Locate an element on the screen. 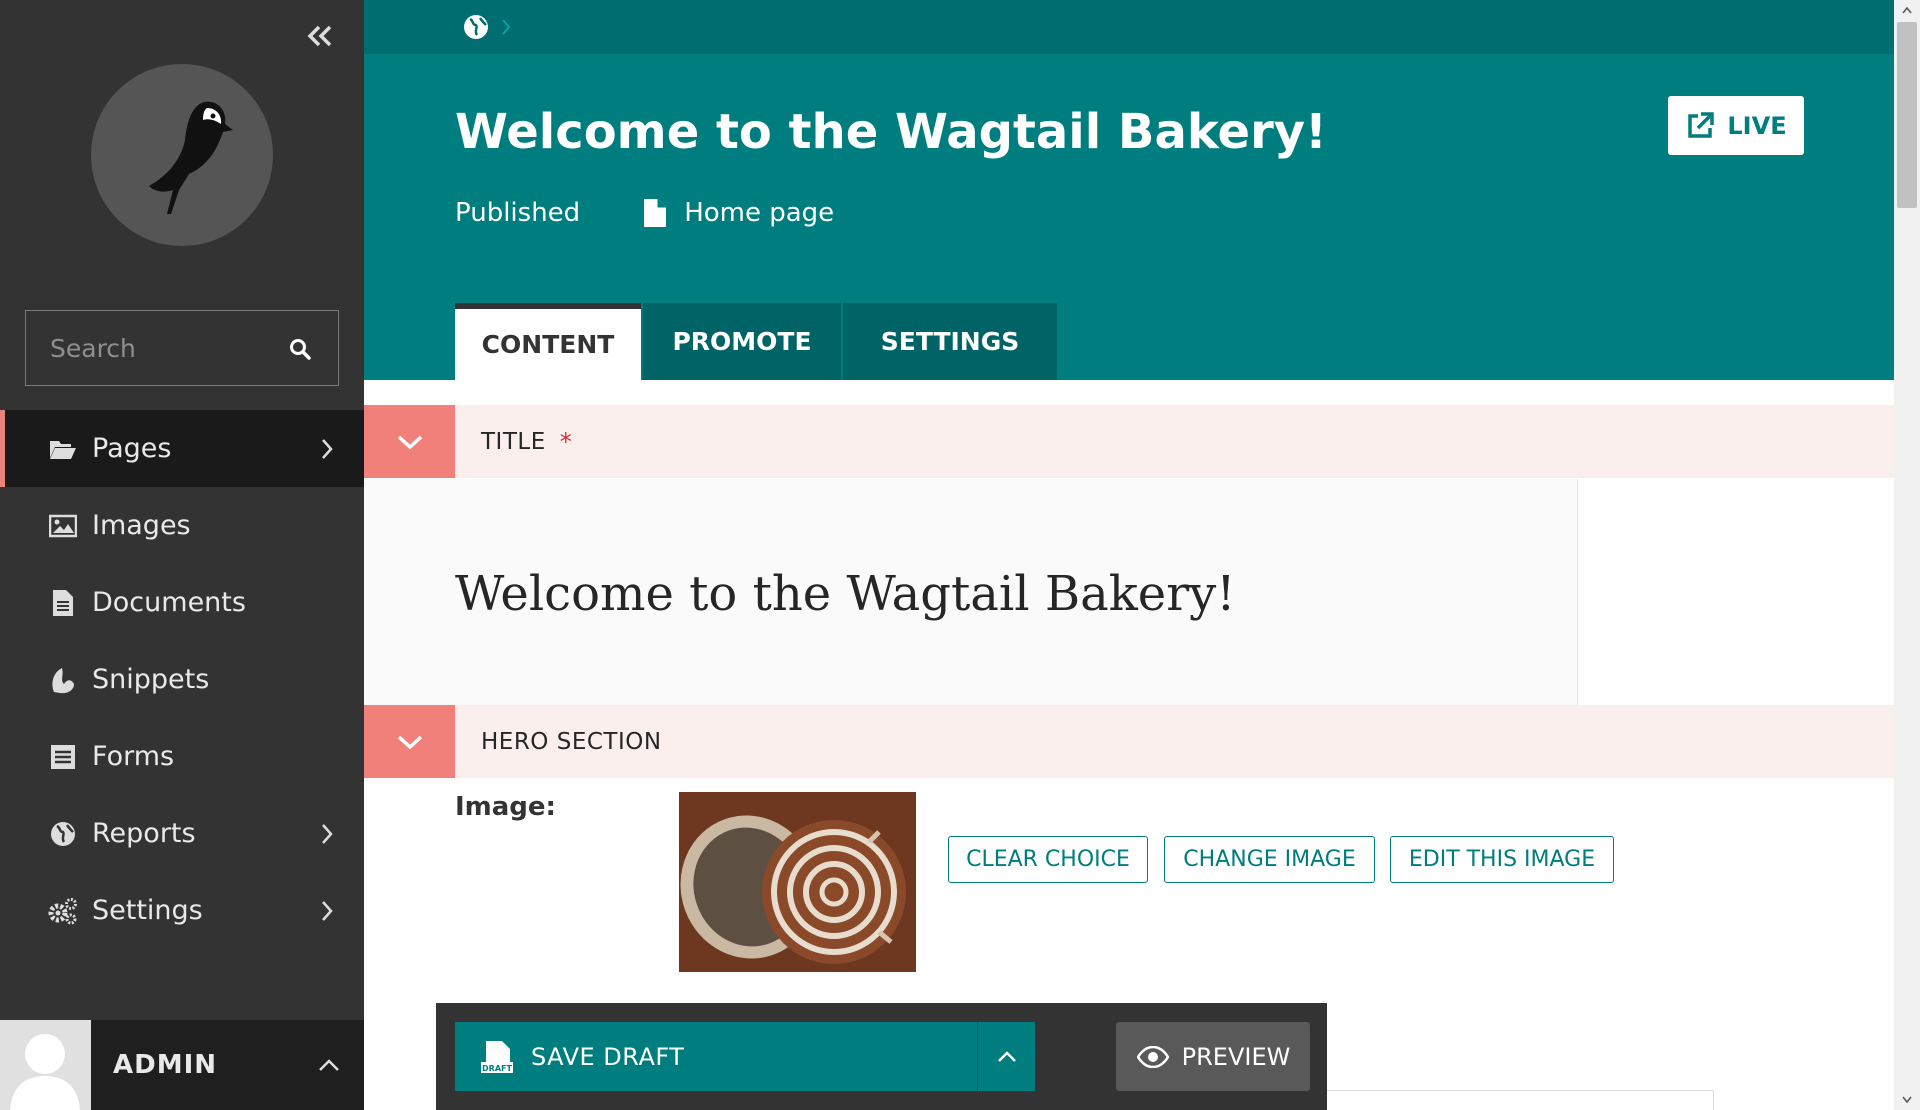 This screenshot has height=1110, width=1920. section-label: TITLE is located at coordinates (513, 441).